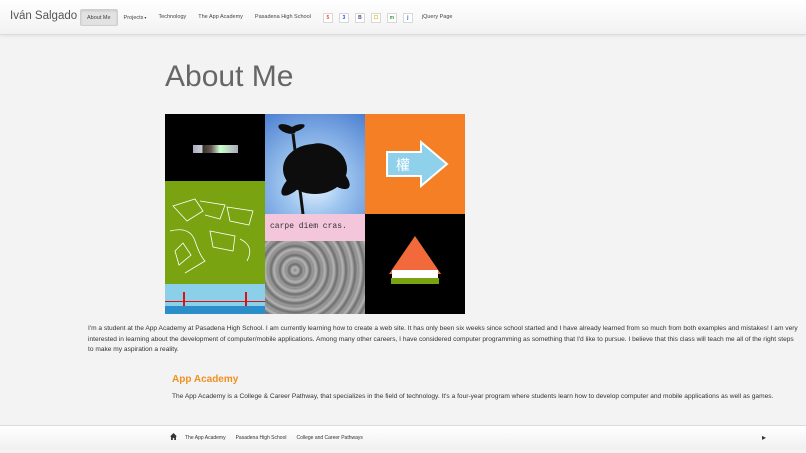  I want to click on nav-item-technology: Technology, so click(172, 17).